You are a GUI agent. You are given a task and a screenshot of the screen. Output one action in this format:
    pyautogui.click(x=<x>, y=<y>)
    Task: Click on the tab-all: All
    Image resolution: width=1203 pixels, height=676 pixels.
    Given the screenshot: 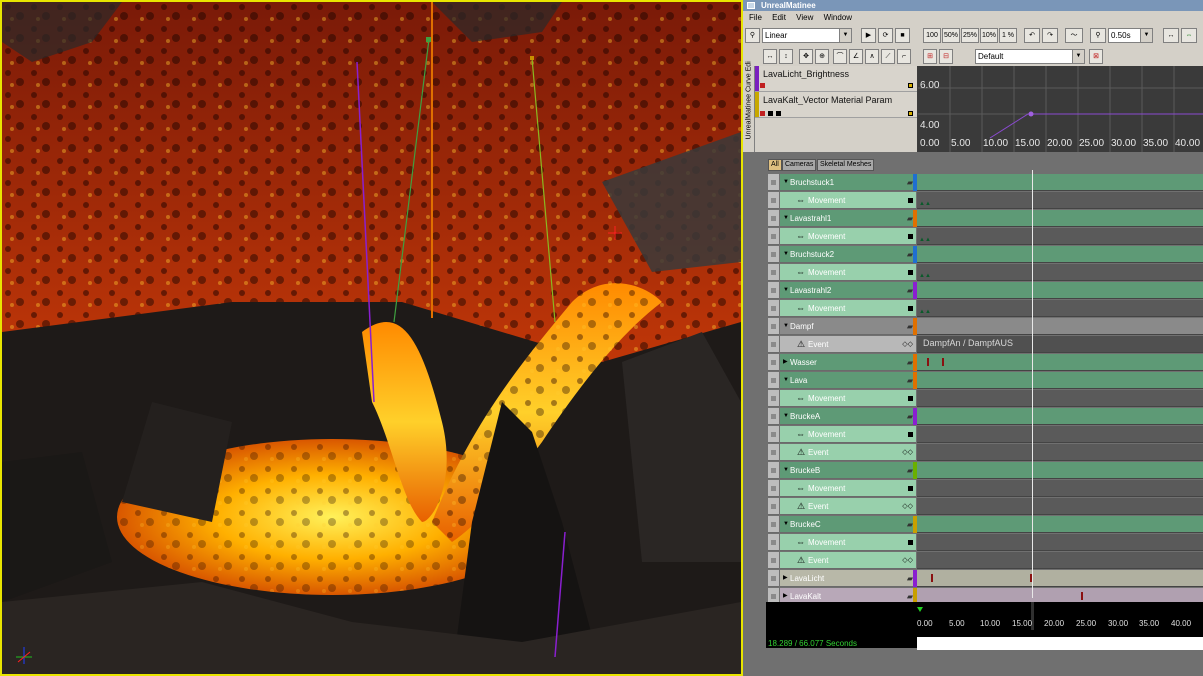 What is the action you would take?
    pyautogui.click(x=775, y=165)
    